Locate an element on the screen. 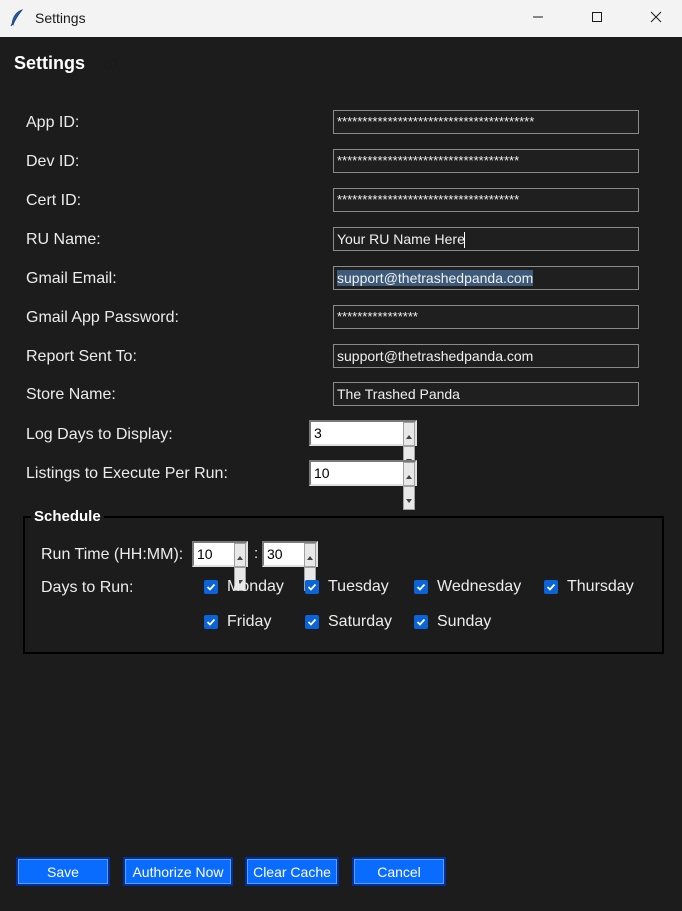 This screenshot has width=682, height=911. checkbox-label: Friday is located at coordinates (249, 621).